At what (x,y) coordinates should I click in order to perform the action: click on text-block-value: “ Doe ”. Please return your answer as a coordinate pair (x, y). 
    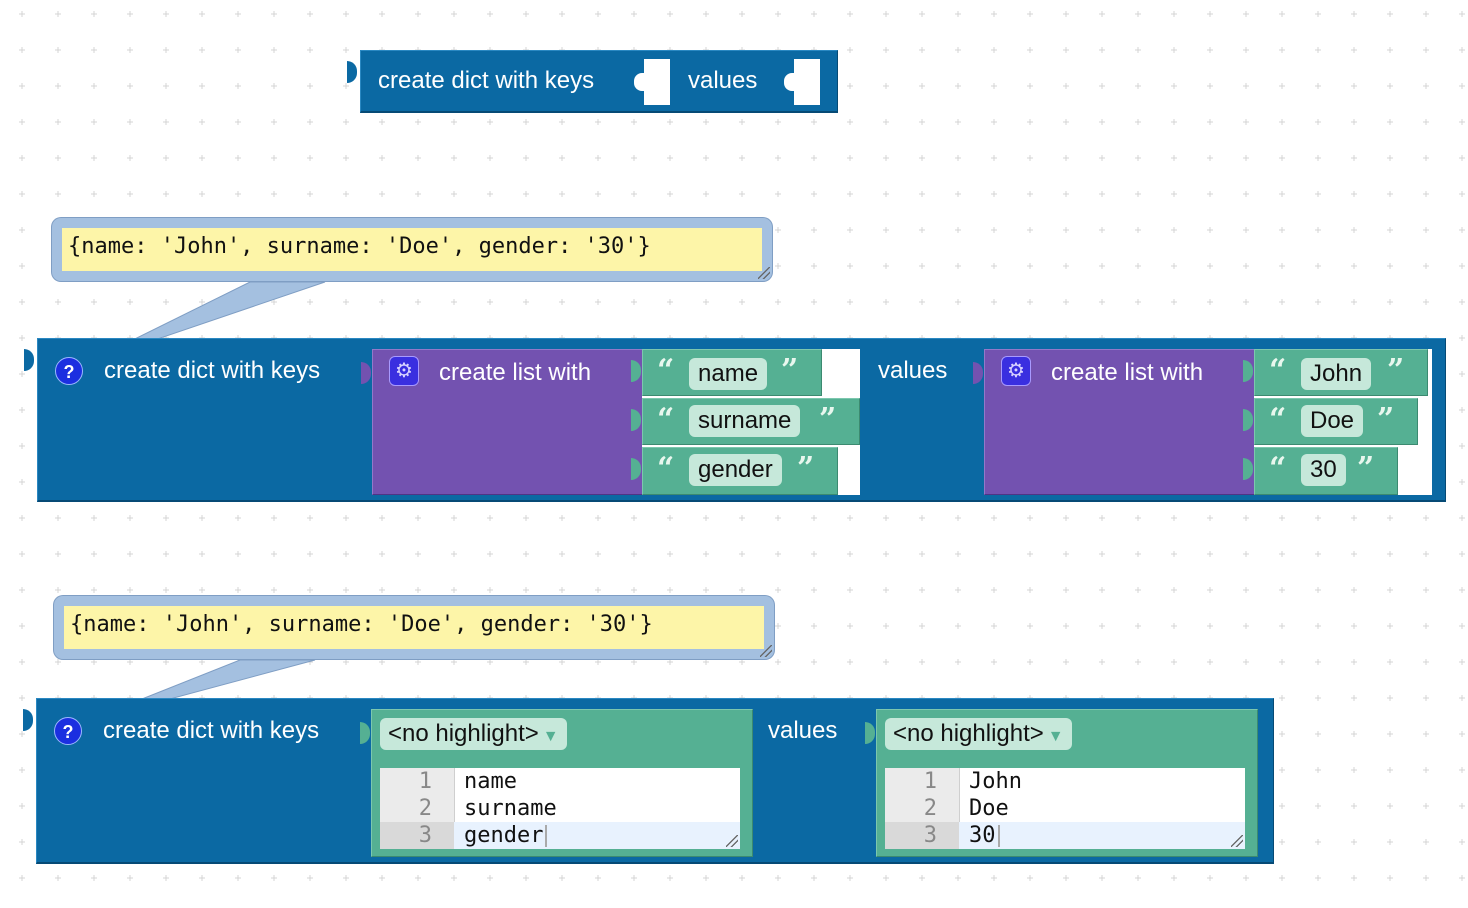
    Looking at the image, I should click on (1330, 421).